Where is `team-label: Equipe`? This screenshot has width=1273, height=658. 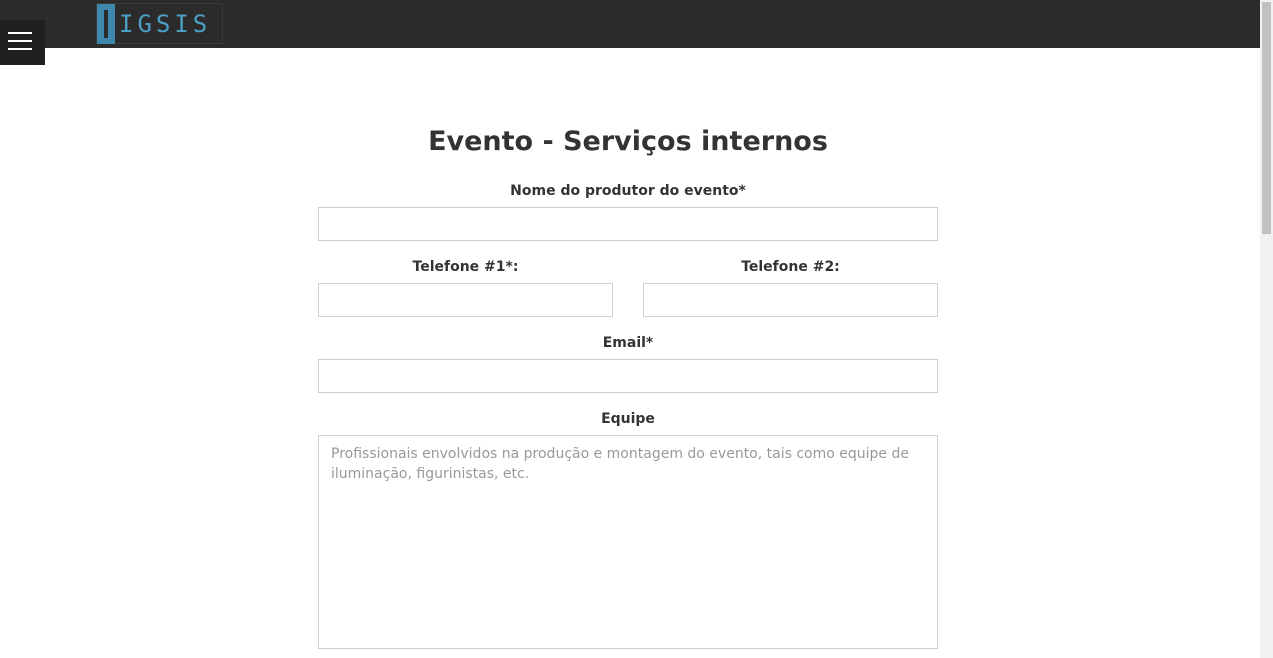 team-label: Equipe is located at coordinates (628, 419).